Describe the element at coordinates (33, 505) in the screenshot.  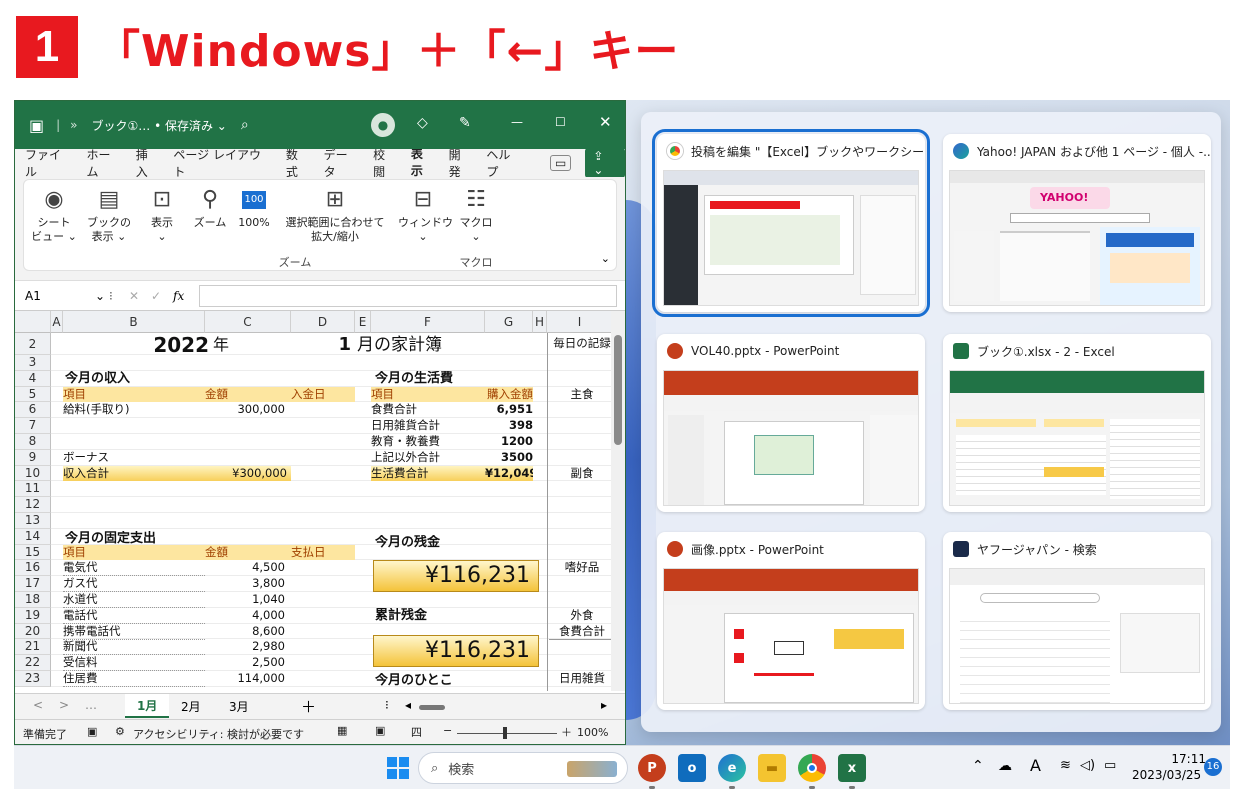
I see `row-header: 12` at that location.